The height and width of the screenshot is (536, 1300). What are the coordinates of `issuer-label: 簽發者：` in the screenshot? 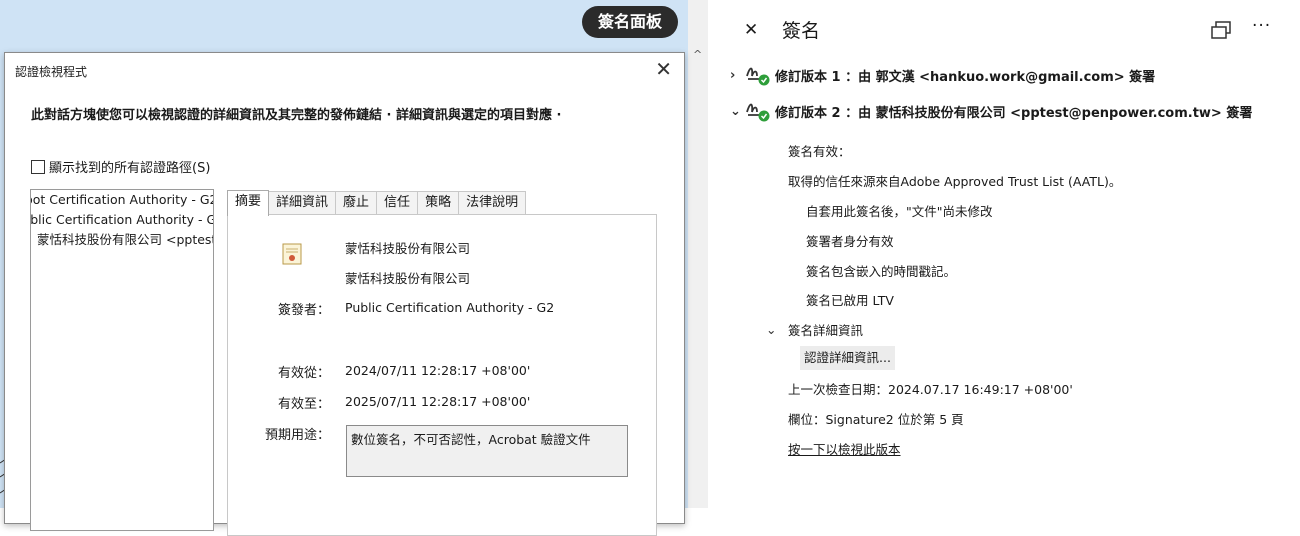 It's located at (303, 310).